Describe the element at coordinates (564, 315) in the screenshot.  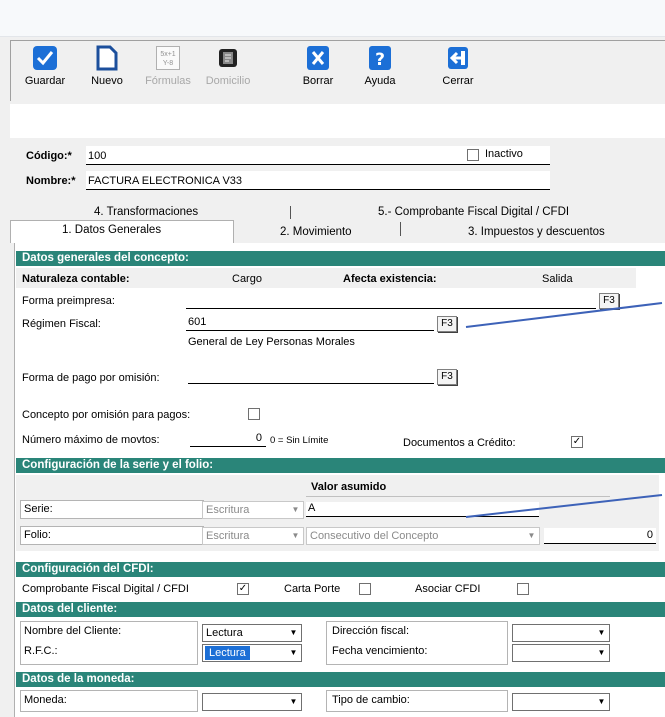
I see `pointer-line-regimen` at that location.